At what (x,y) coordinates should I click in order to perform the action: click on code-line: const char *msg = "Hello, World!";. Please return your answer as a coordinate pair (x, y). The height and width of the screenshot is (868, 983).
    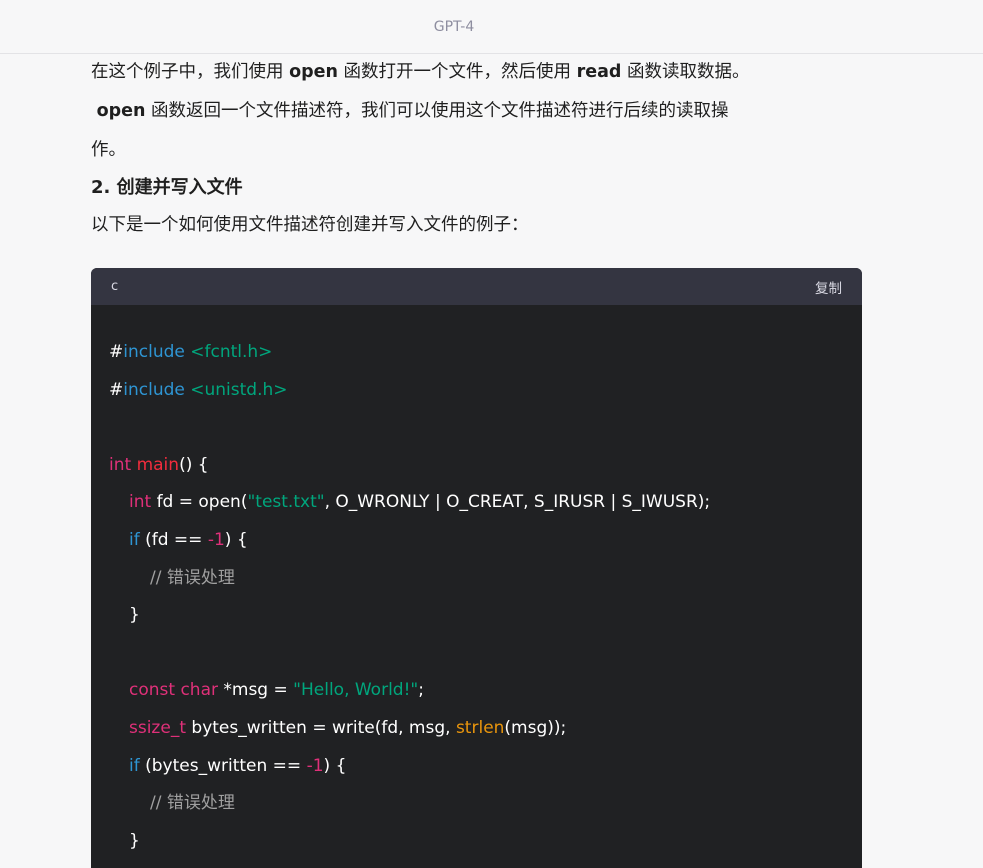
    Looking at the image, I should click on (476, 691).